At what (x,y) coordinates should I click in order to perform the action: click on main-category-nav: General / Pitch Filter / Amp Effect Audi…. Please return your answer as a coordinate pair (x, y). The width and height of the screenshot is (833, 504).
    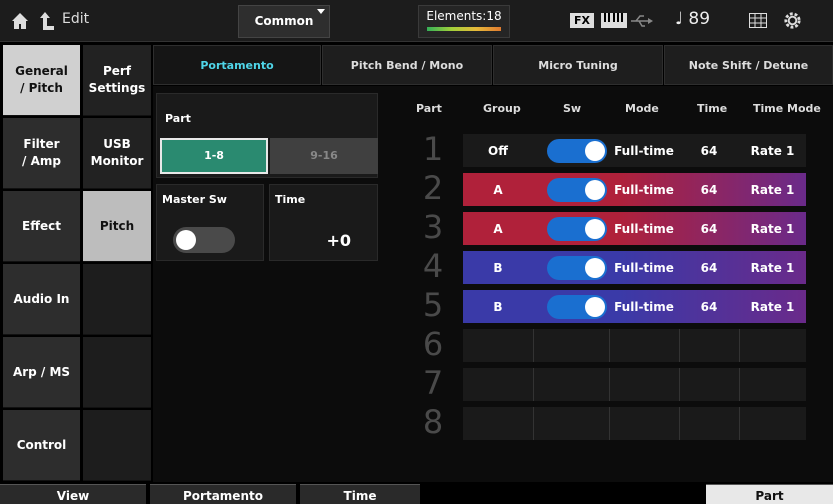
    Looking at the image, I should click on (40, 263).